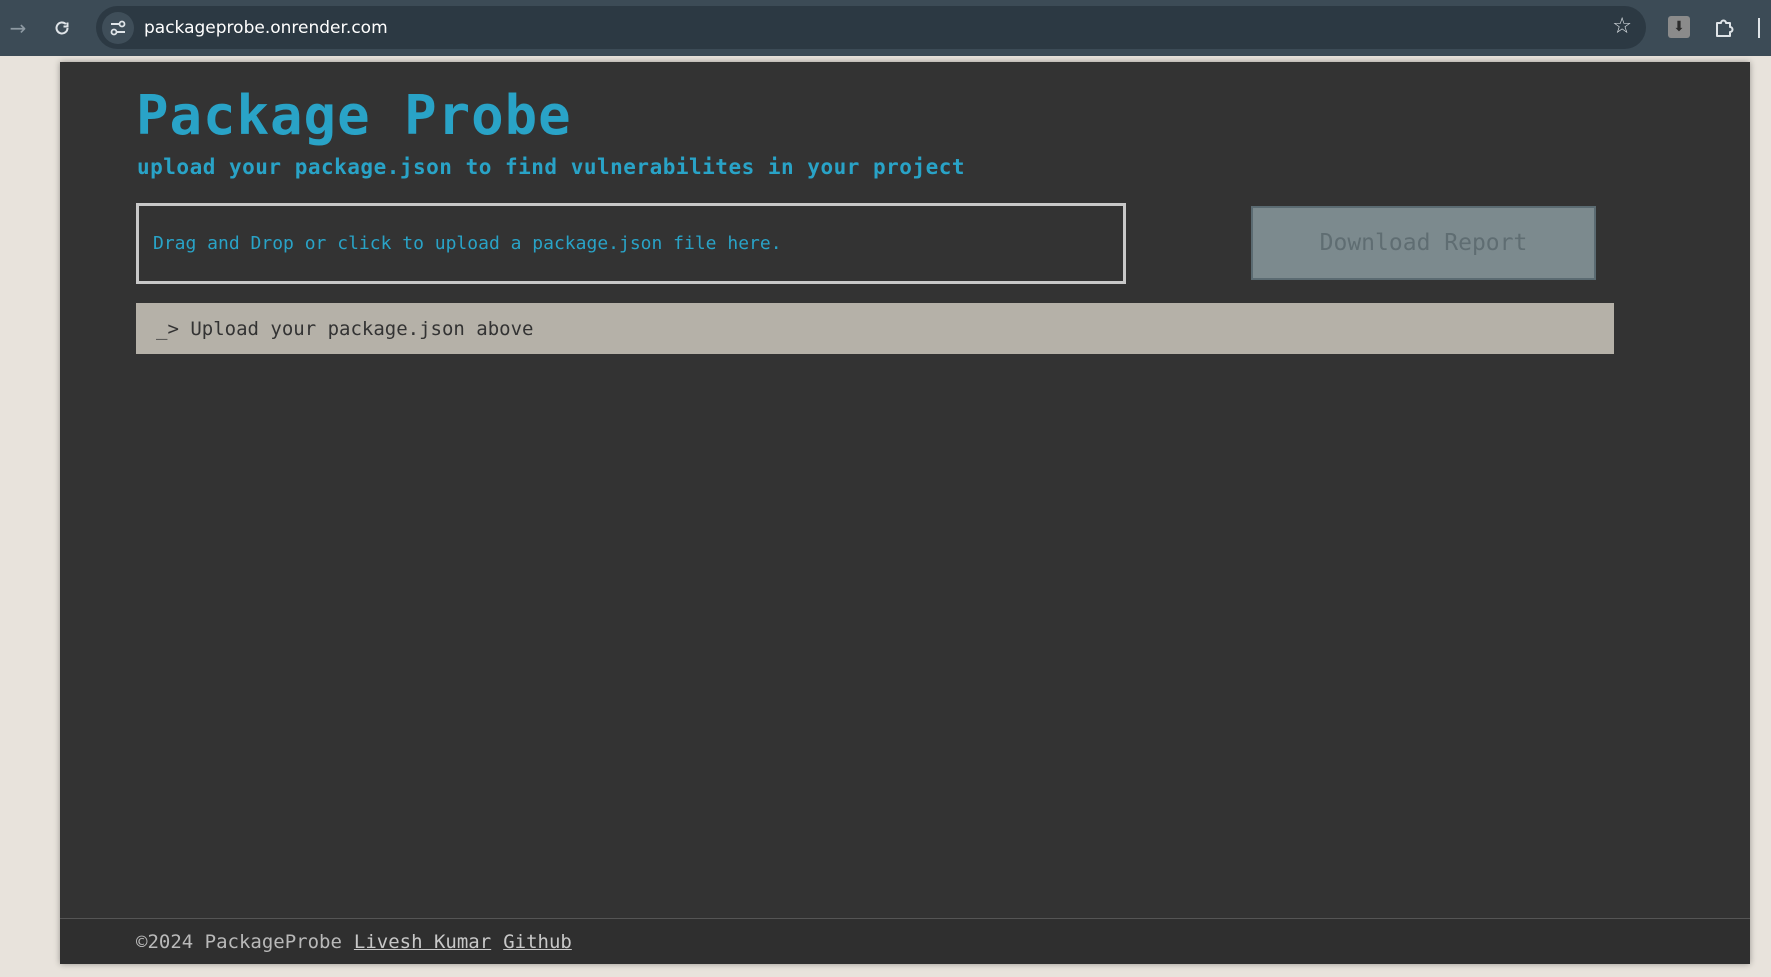 This screenshot has width=1771, height=977. I want to click on arrow-right-icon: →, so click(18, 28).